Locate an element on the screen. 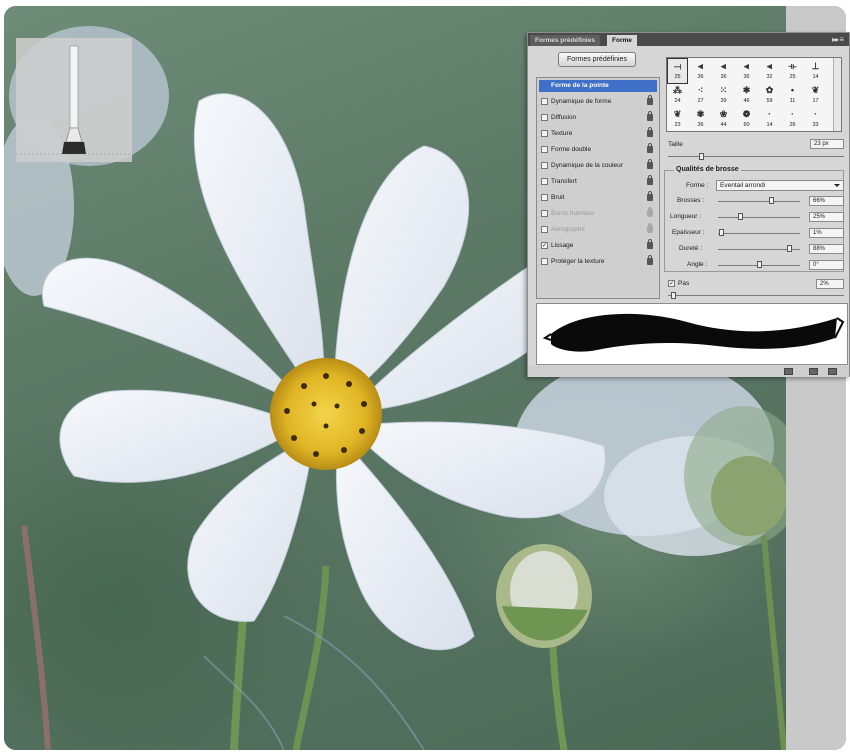 The width and height of the screenshot is (850, 753). option-transfer: Transfert is located at coordinates (598, 181).